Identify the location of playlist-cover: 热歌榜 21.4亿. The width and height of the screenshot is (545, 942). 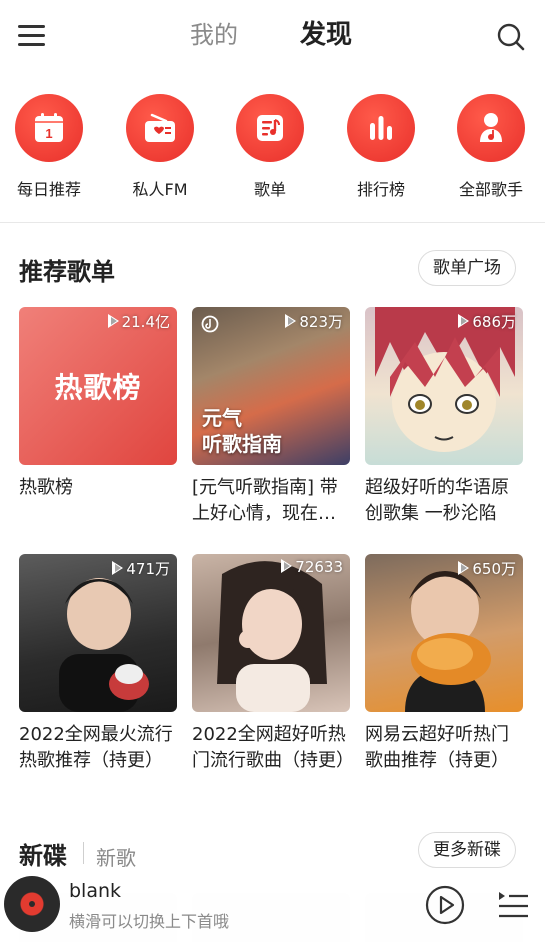
(98, 386).